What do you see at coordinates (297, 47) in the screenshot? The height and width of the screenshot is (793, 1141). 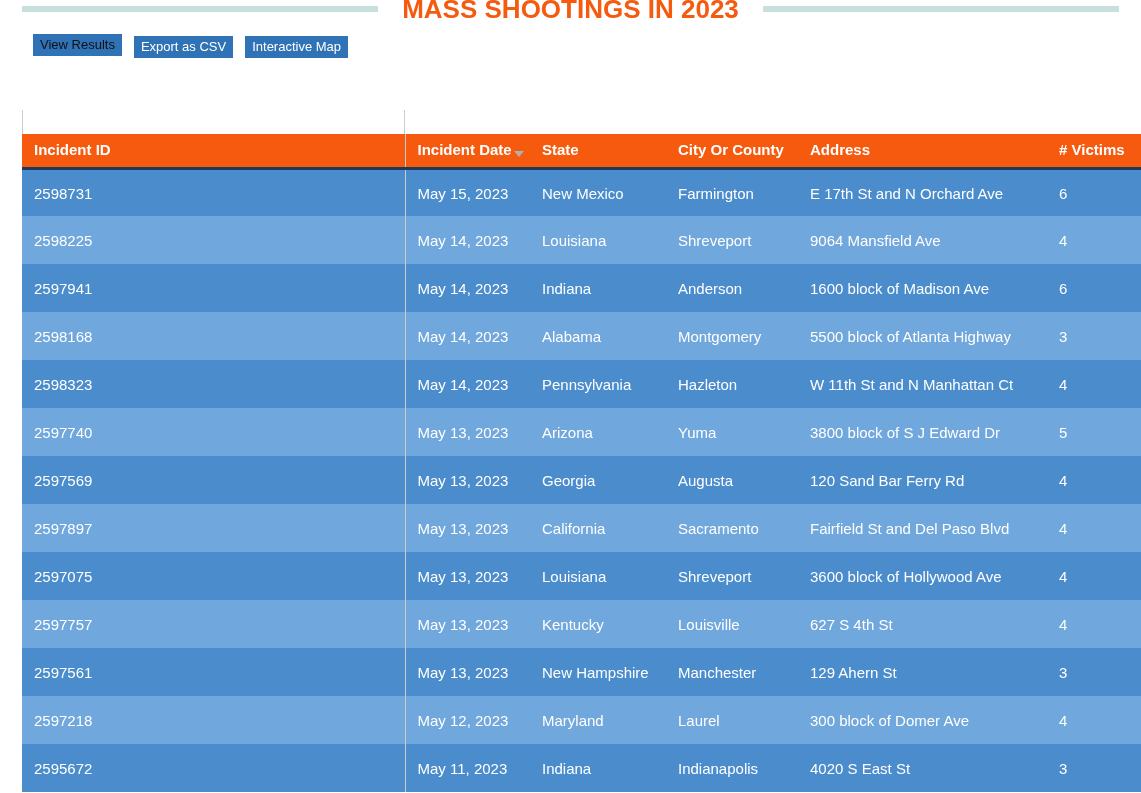 I see `toolbar-button: Interactive Map` at bounding box center [297, 47].